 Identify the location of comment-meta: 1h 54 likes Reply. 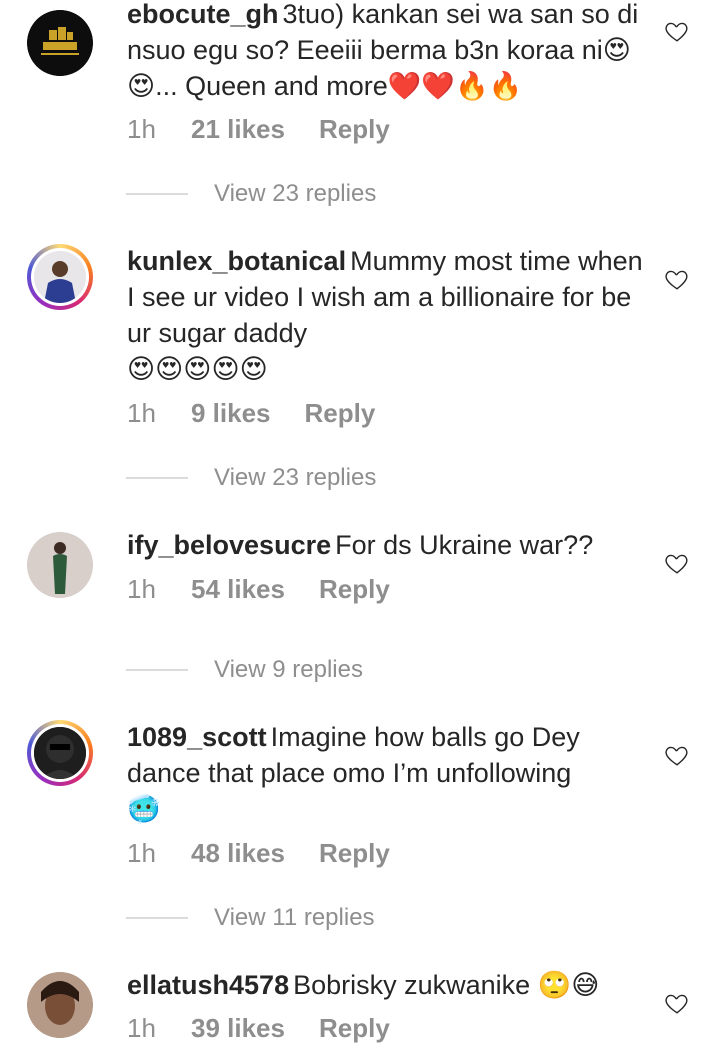
(258, 589).